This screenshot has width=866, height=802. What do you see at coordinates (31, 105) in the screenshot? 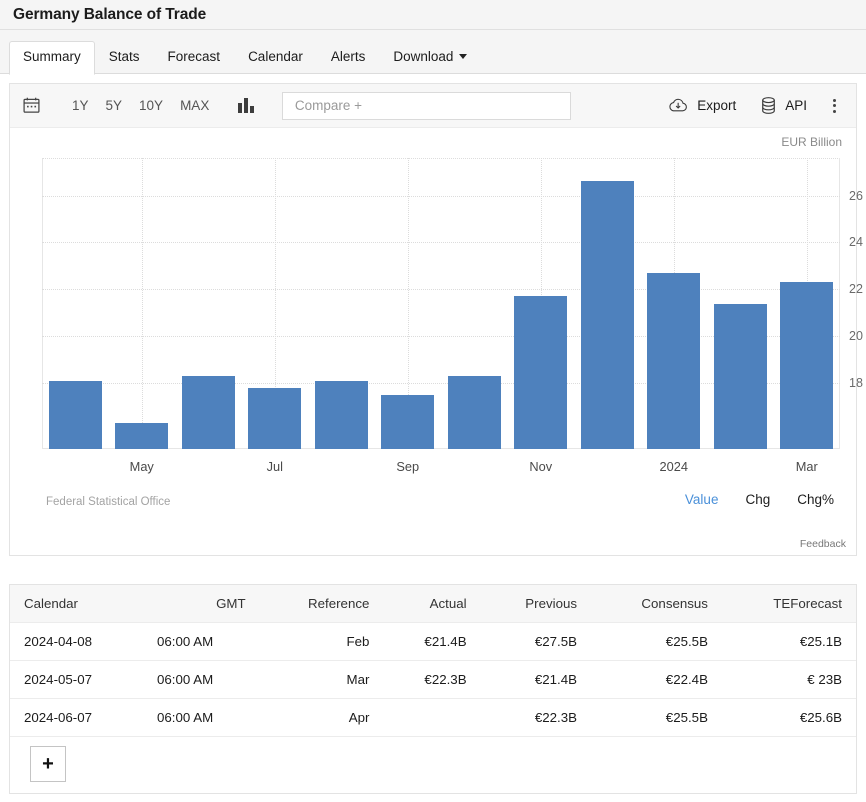
I see `calendar-icon` at bounding box center [31, 105].